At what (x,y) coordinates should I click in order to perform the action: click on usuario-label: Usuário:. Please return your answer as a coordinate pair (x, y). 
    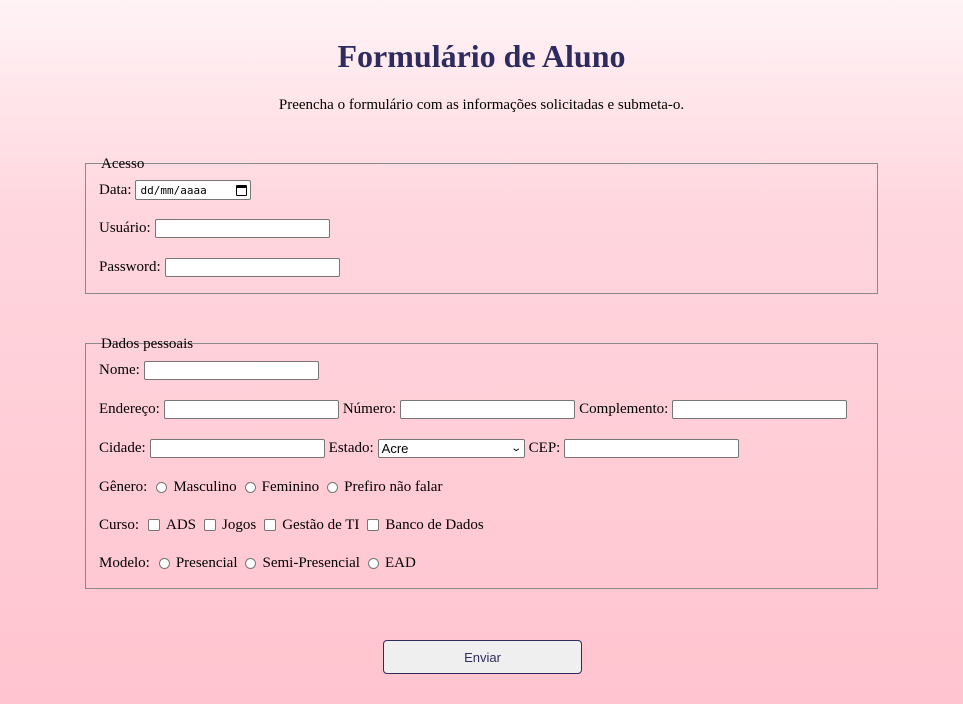
    Looking at the image, I should click on (125, 227).